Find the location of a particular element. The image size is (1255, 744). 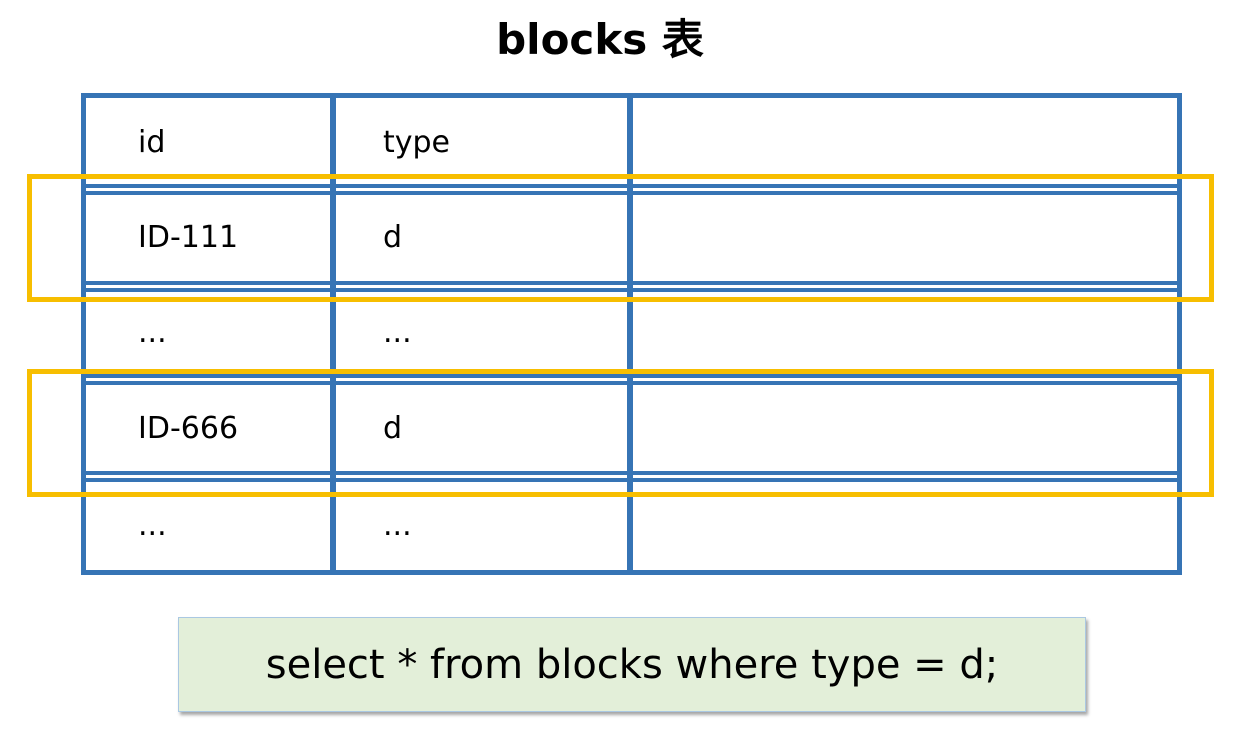

sql-query-text: select * from blocks where type = d; is located at coordinates (632, 664).